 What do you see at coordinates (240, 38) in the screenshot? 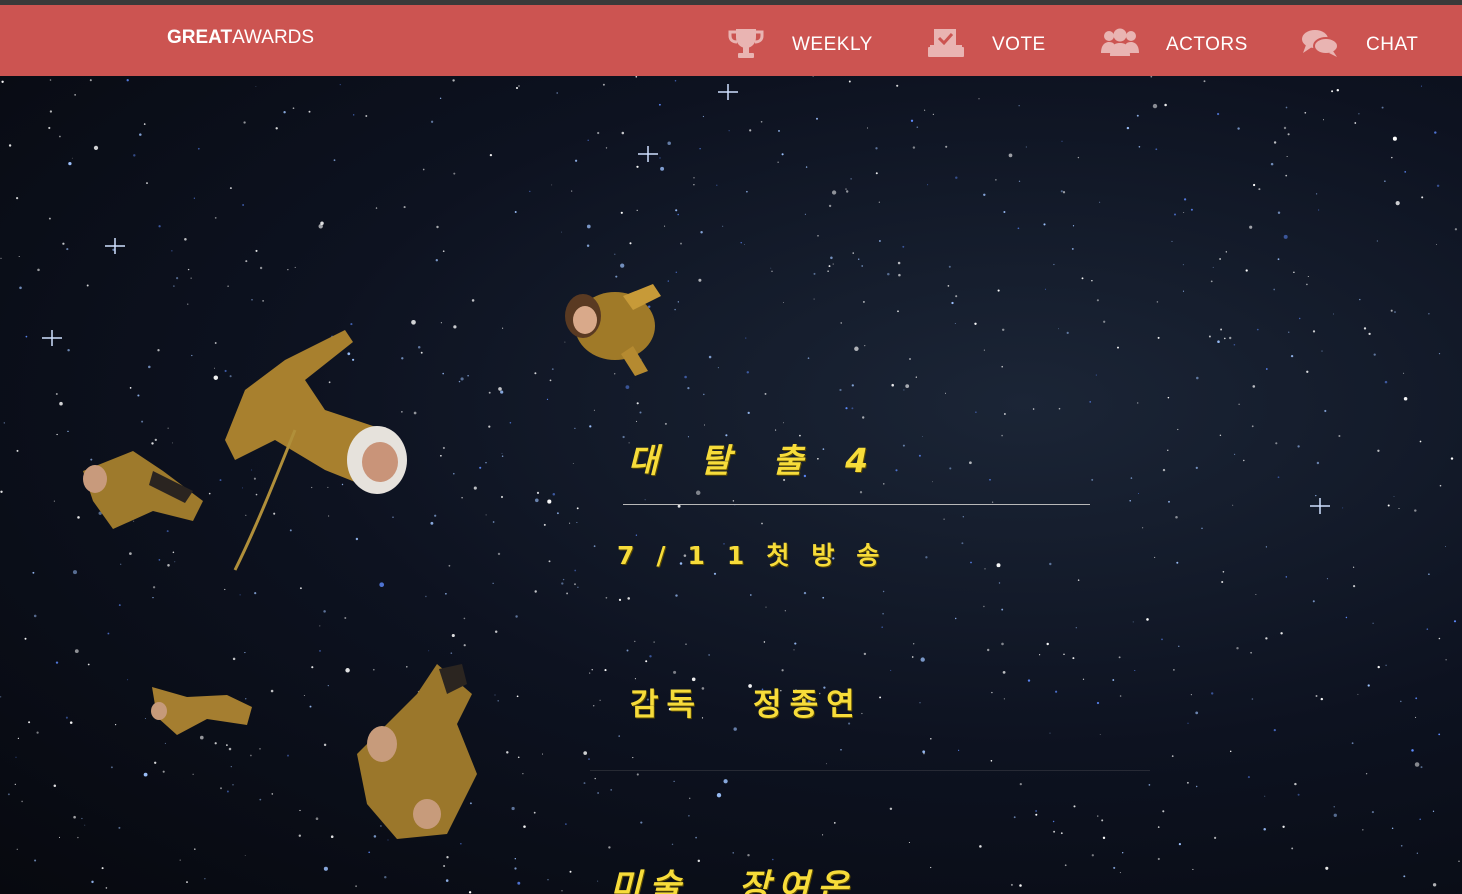
I see `brand-logo: GREATAWARDS` at bounding box center [240, 38].